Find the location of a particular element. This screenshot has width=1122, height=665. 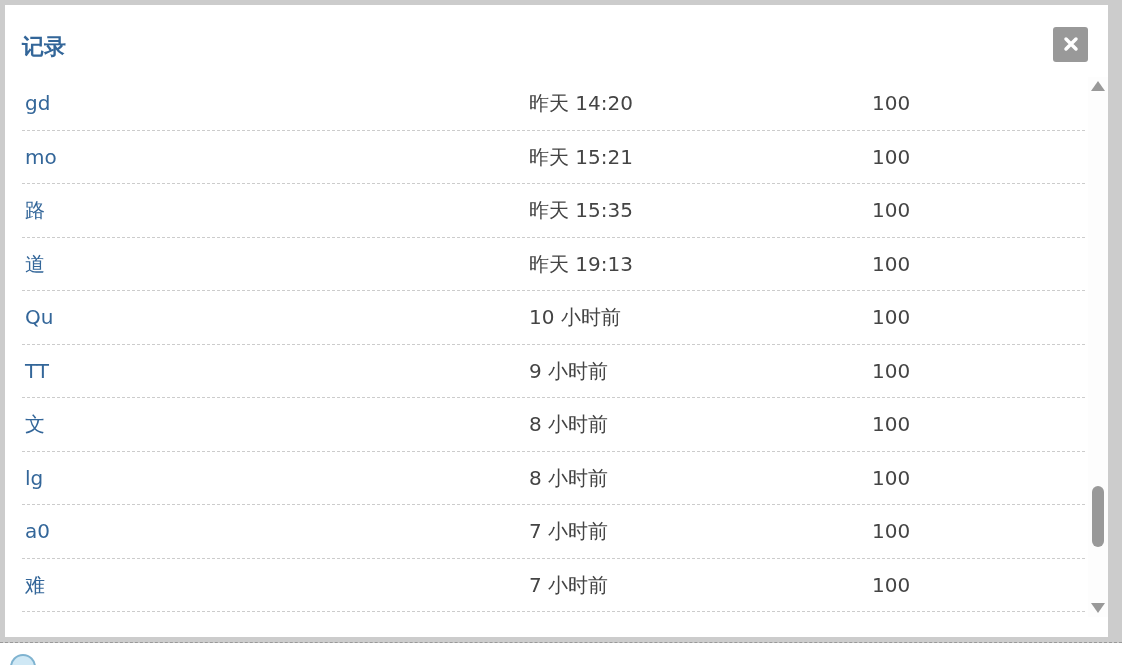

time-cell-text: 昨天 14:20 is located at coordinates (581, 104).